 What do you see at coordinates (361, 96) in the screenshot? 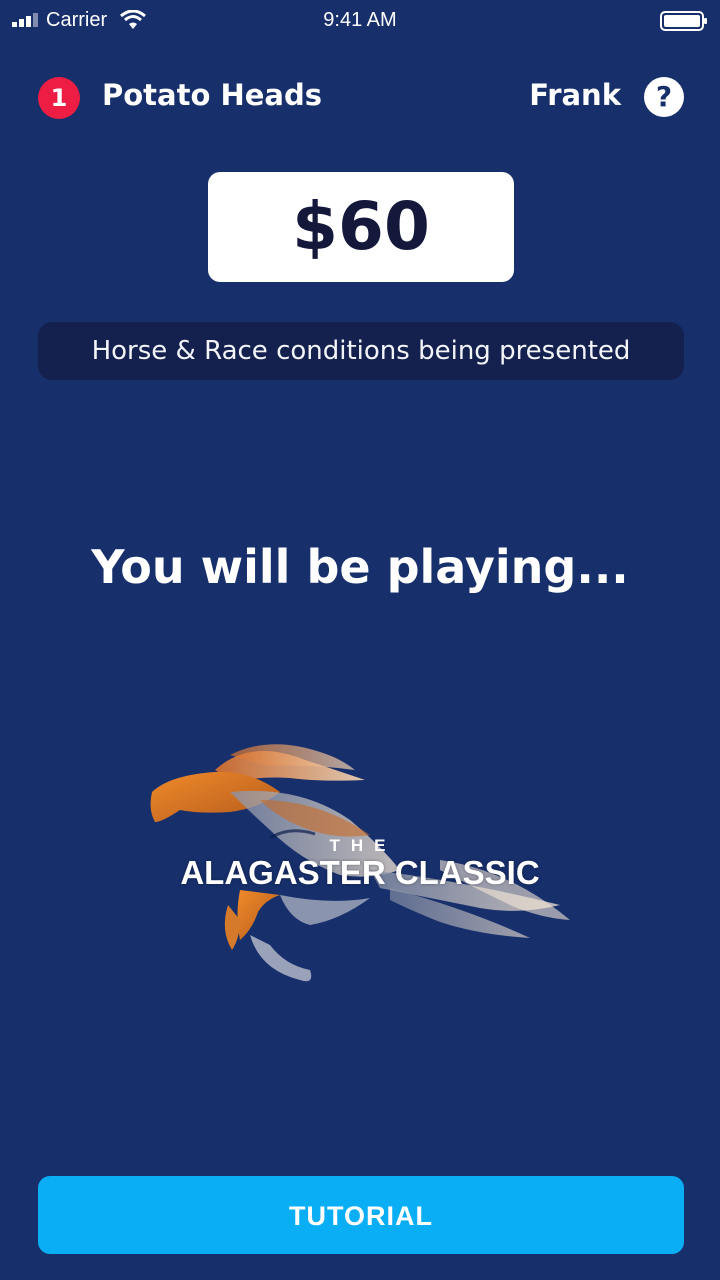
I see `header: 1 Potato Heads Frank ?` at bounding box center [361, 96].